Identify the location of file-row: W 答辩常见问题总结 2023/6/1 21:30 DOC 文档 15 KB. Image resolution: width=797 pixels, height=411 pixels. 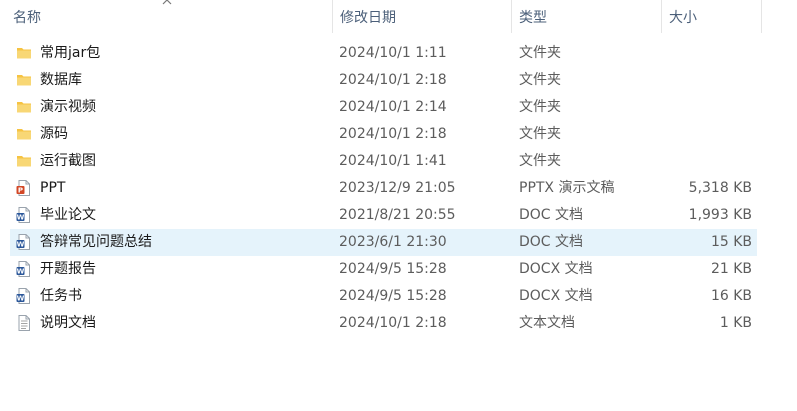
(383, 242).